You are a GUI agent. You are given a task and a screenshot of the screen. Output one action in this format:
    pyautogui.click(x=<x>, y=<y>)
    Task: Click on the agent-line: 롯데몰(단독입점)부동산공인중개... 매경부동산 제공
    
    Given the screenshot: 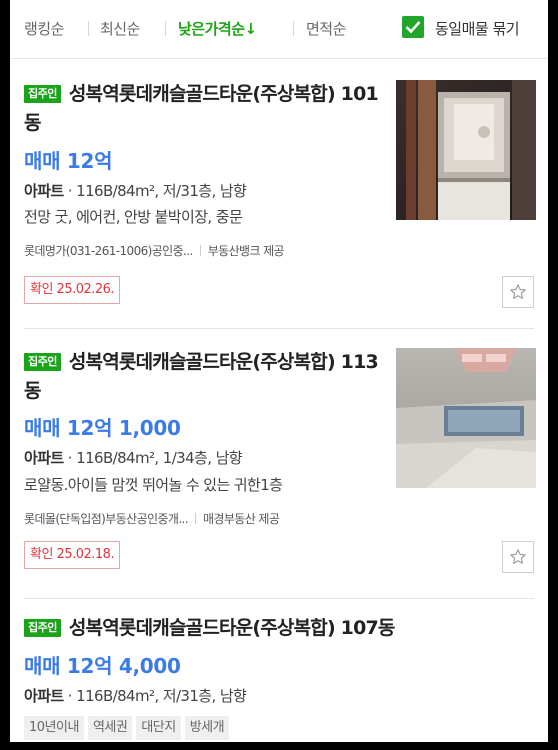 What is the action you would take?
    pyautogui.click(x=152, y=518)
    